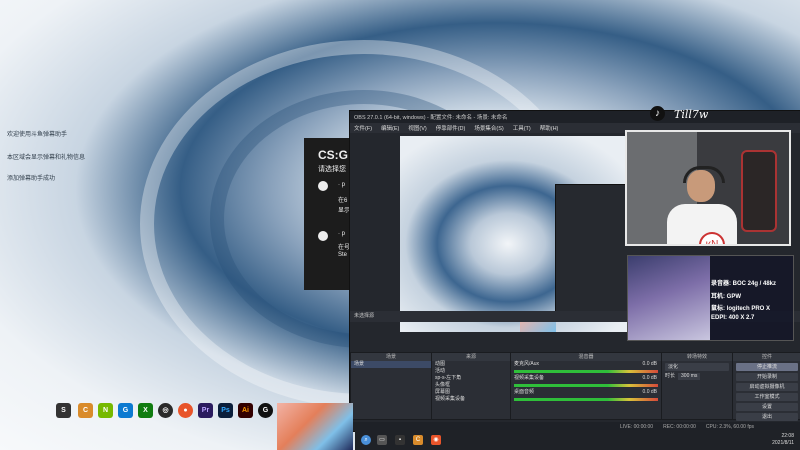 Image resolution: width=800 pixels, height=450 pixels. Describe the element at coordinates (363, 128) in the screenshot. I see `menu-file: 文件(F)` at that location.